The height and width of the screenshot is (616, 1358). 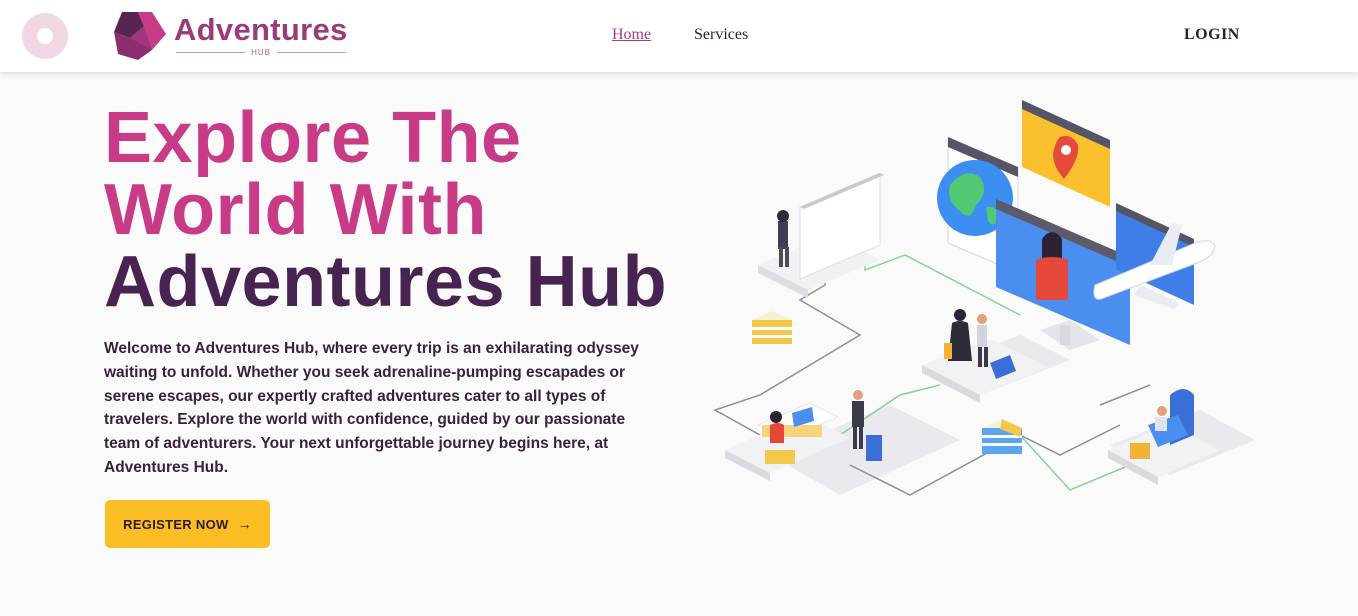 I want to click on brand-subtitle-row: HUB, so click(x=261, y=52).